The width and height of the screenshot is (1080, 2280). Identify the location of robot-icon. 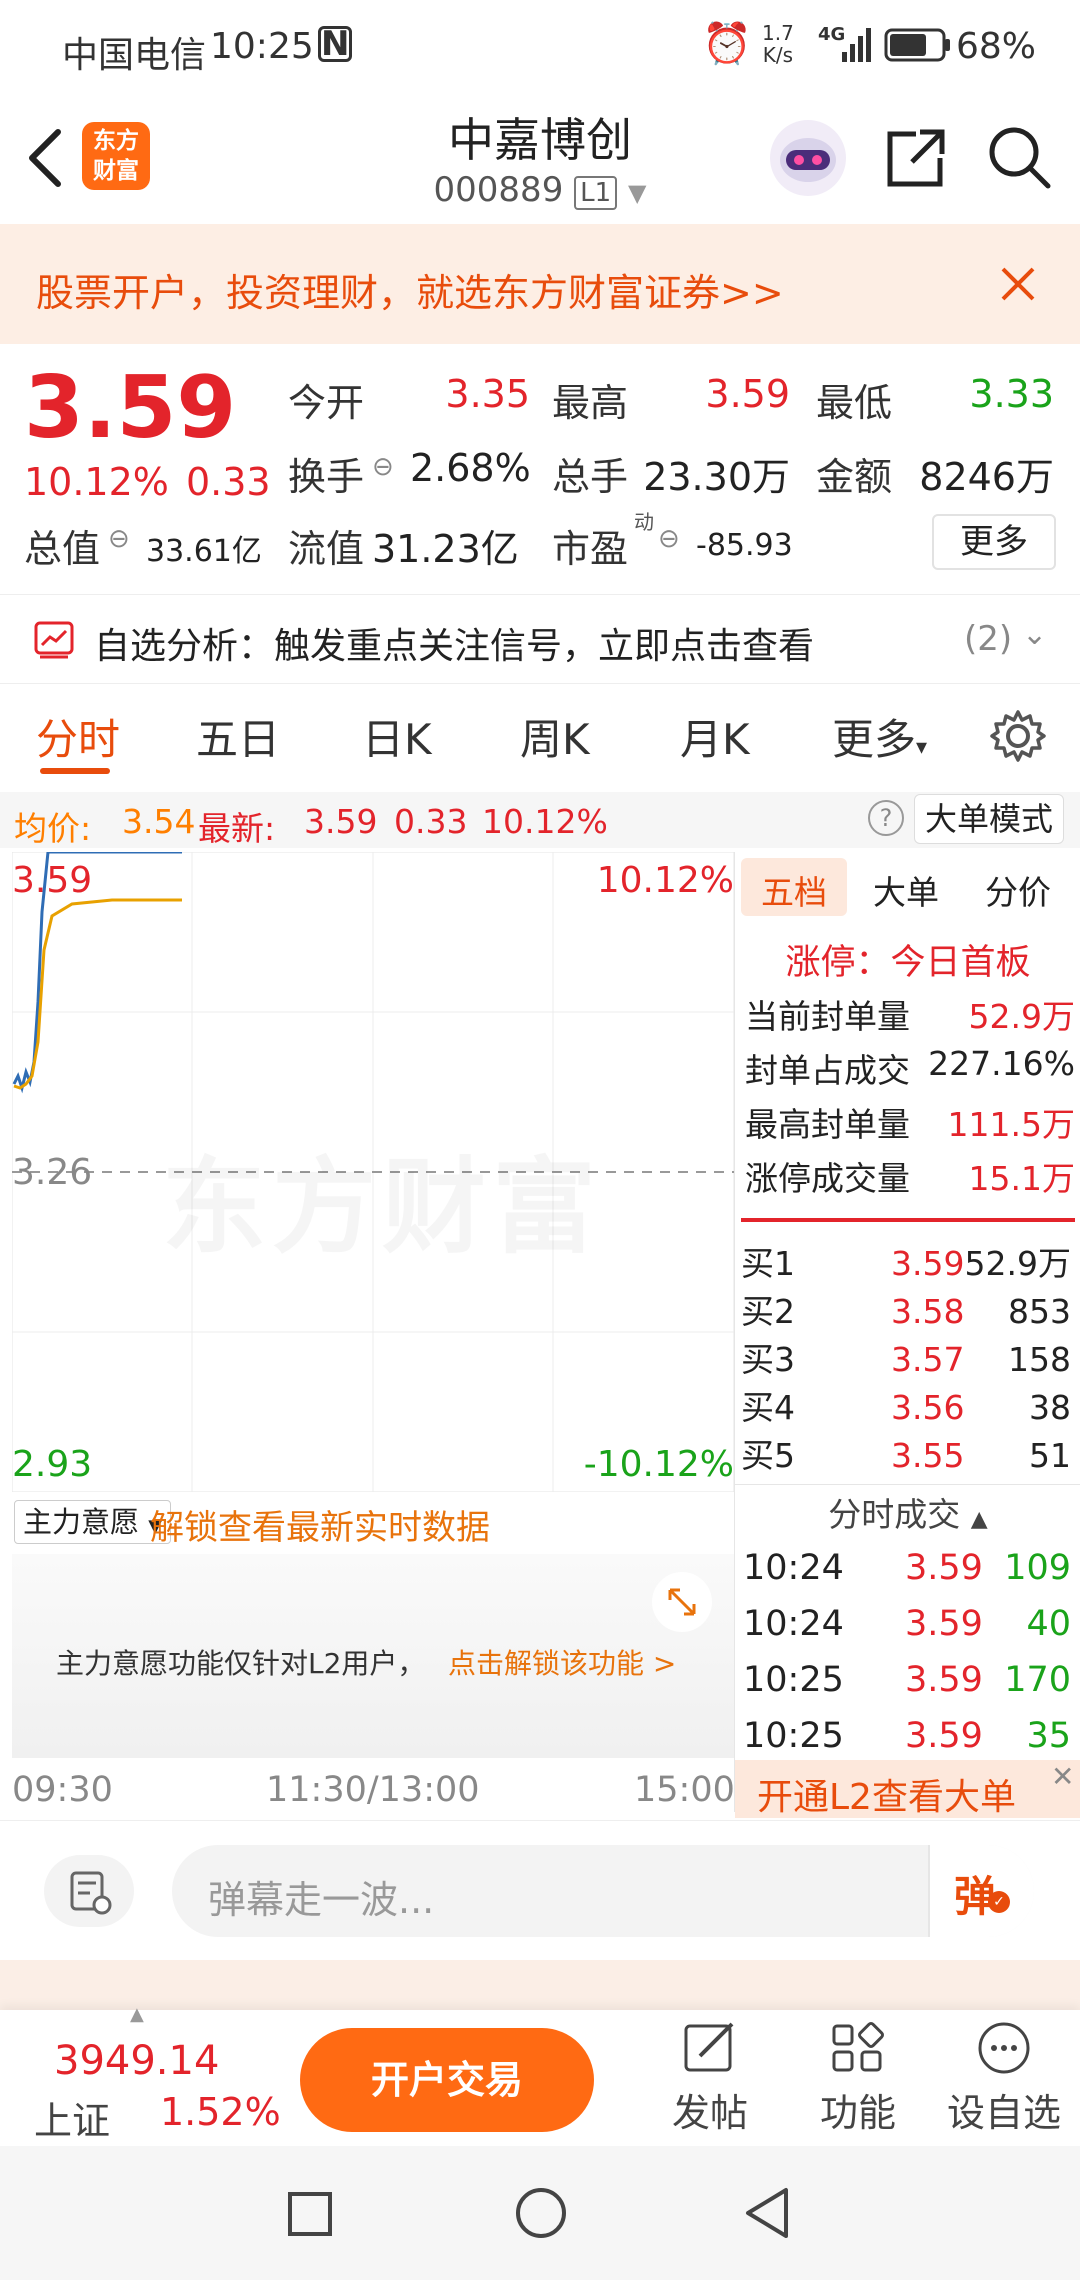
(808, 160).